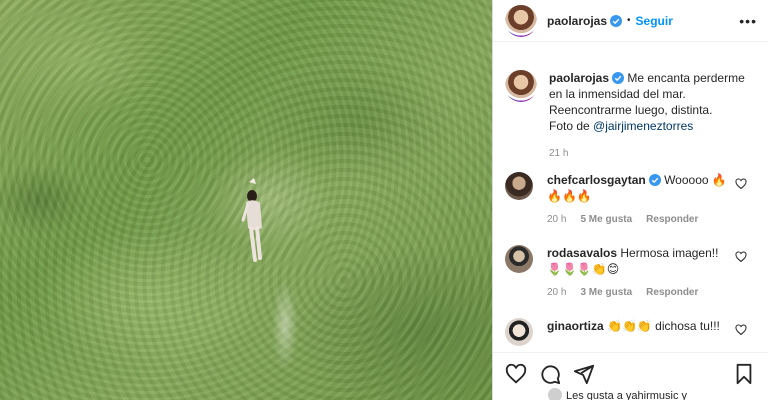 This screenshot has width=768, height=400. Describe the element at coordinates (558, 154) in the screenshot. I see `caption-timestamp: 21 h` at that location.